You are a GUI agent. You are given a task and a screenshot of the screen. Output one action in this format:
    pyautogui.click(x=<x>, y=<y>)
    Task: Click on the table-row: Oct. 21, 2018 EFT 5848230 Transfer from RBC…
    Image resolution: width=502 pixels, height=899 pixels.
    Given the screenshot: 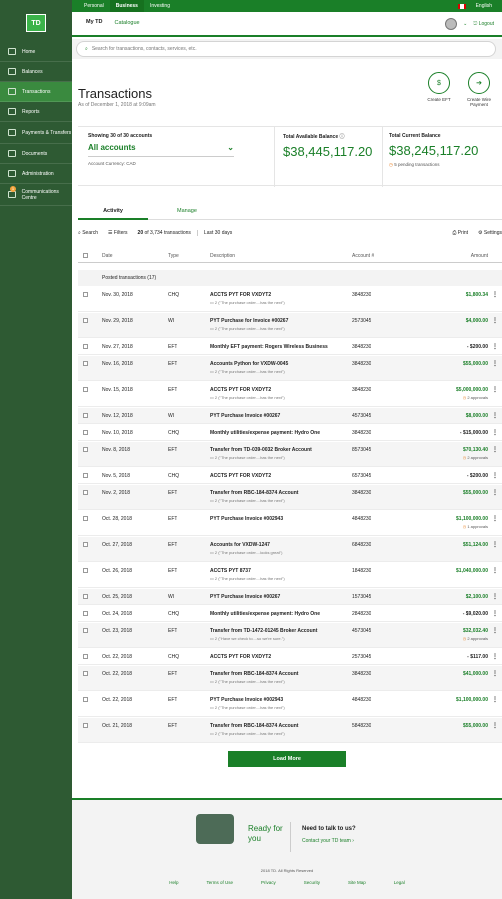 What is the action you would take?
    pyautogui.click(x=290, y=730)
    